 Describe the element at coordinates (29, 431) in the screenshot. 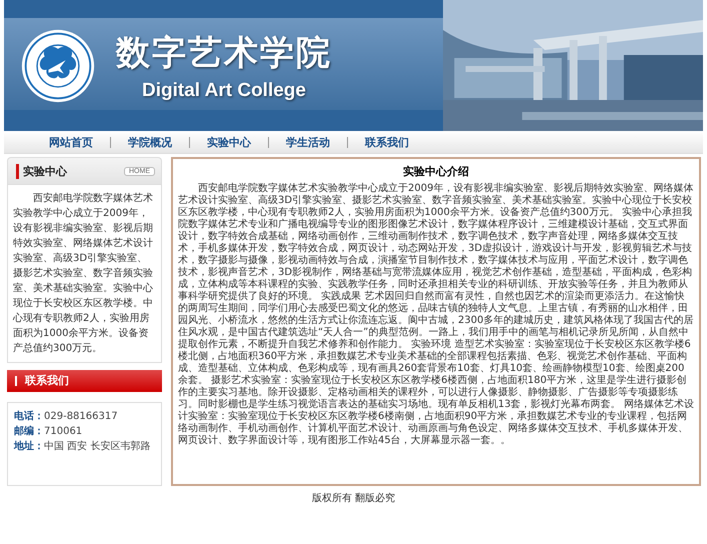

I see `contact-label: 邮编：` at that location.